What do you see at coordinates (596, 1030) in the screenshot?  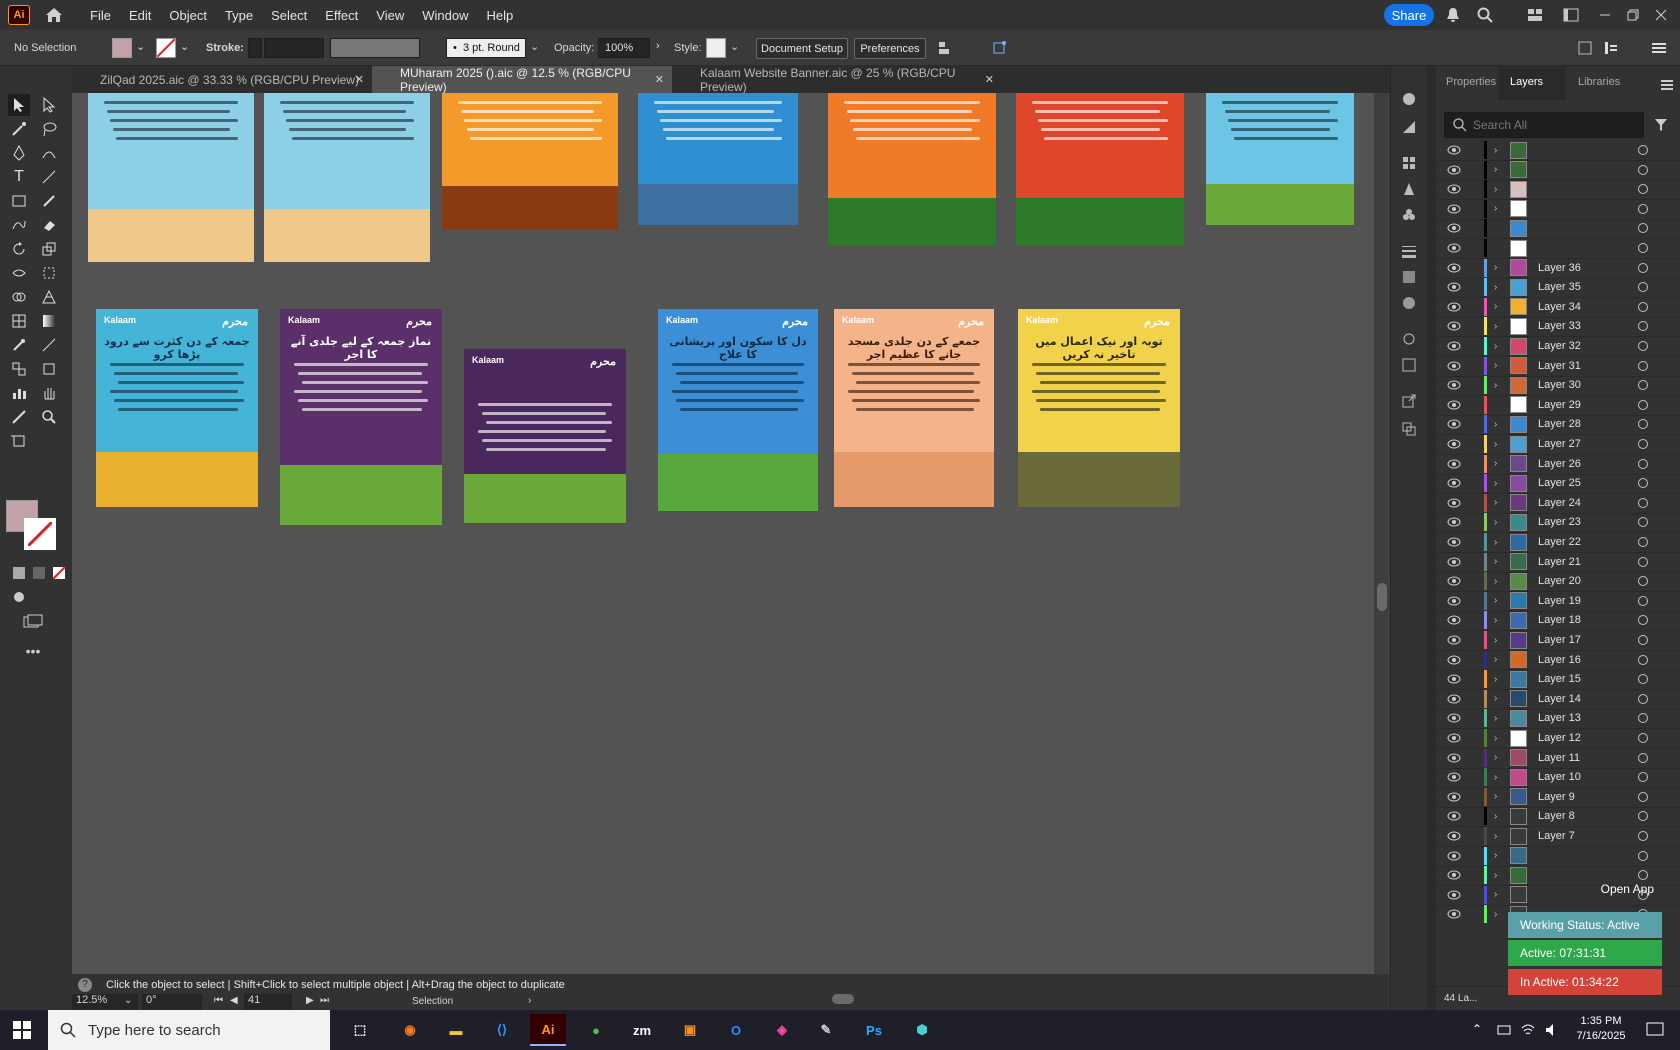 I see `taskbar-app-icon: ●` at bounding box center [596, 1030].